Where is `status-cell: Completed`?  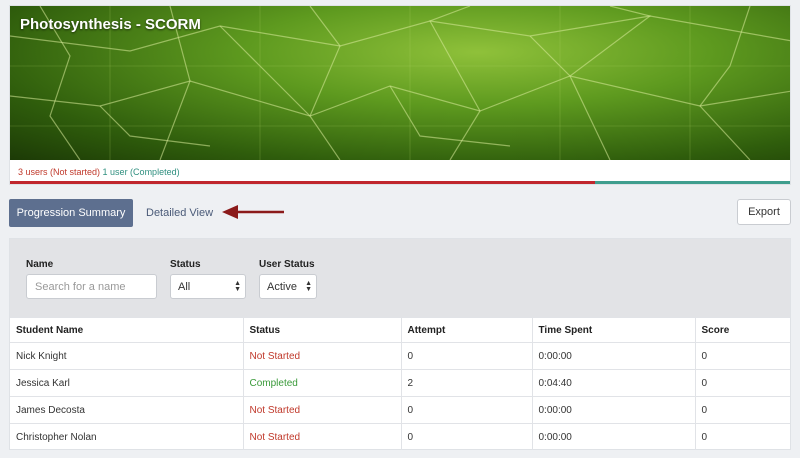
status-cell: Completed is located at coordinates (321, 383).